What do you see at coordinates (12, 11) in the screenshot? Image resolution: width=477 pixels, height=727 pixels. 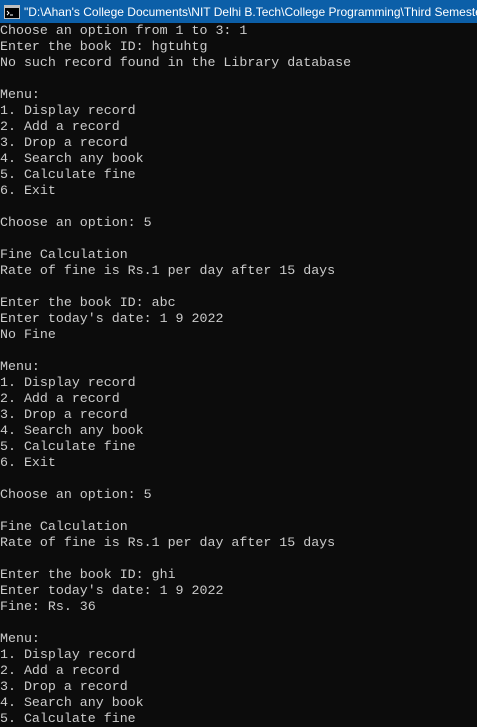 I see `console-app-icon` at bounding box center [12, 11].